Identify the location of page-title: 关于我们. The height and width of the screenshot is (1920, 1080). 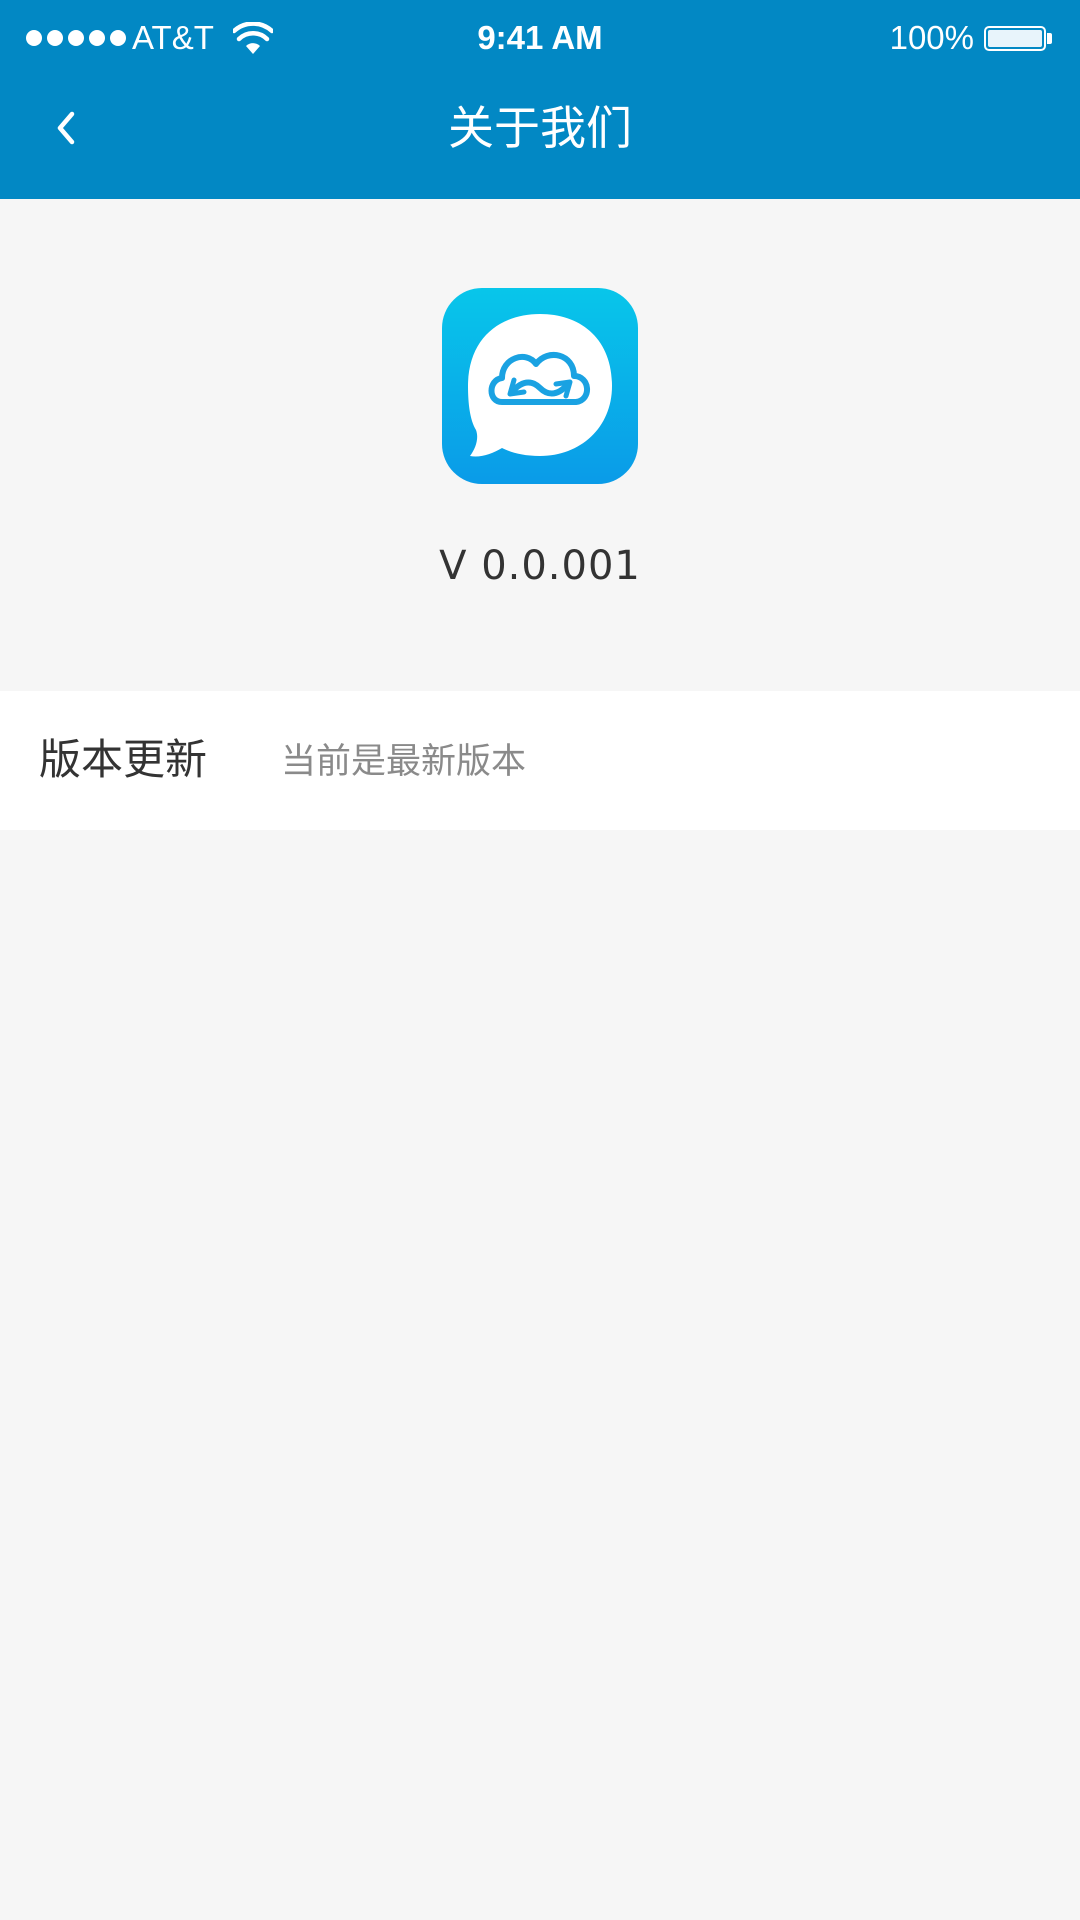
(540, 128).